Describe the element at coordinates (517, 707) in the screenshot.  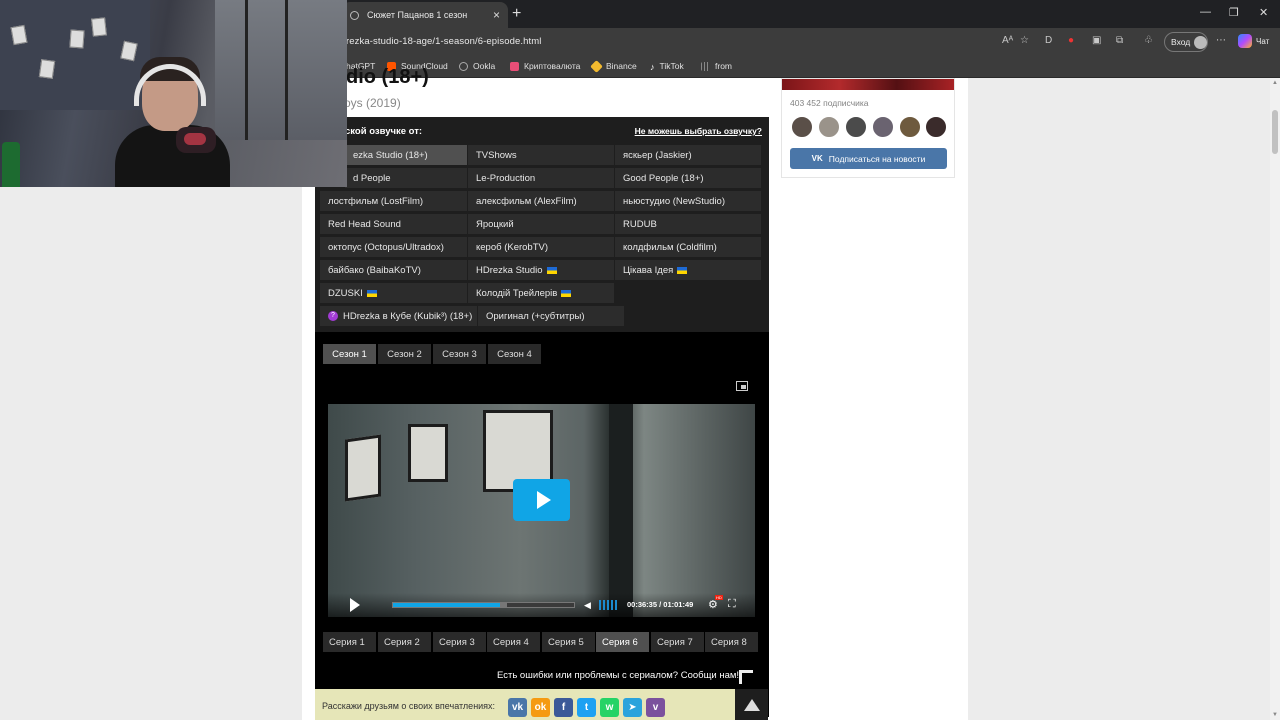
I see `vk-icon: vk` at that location.